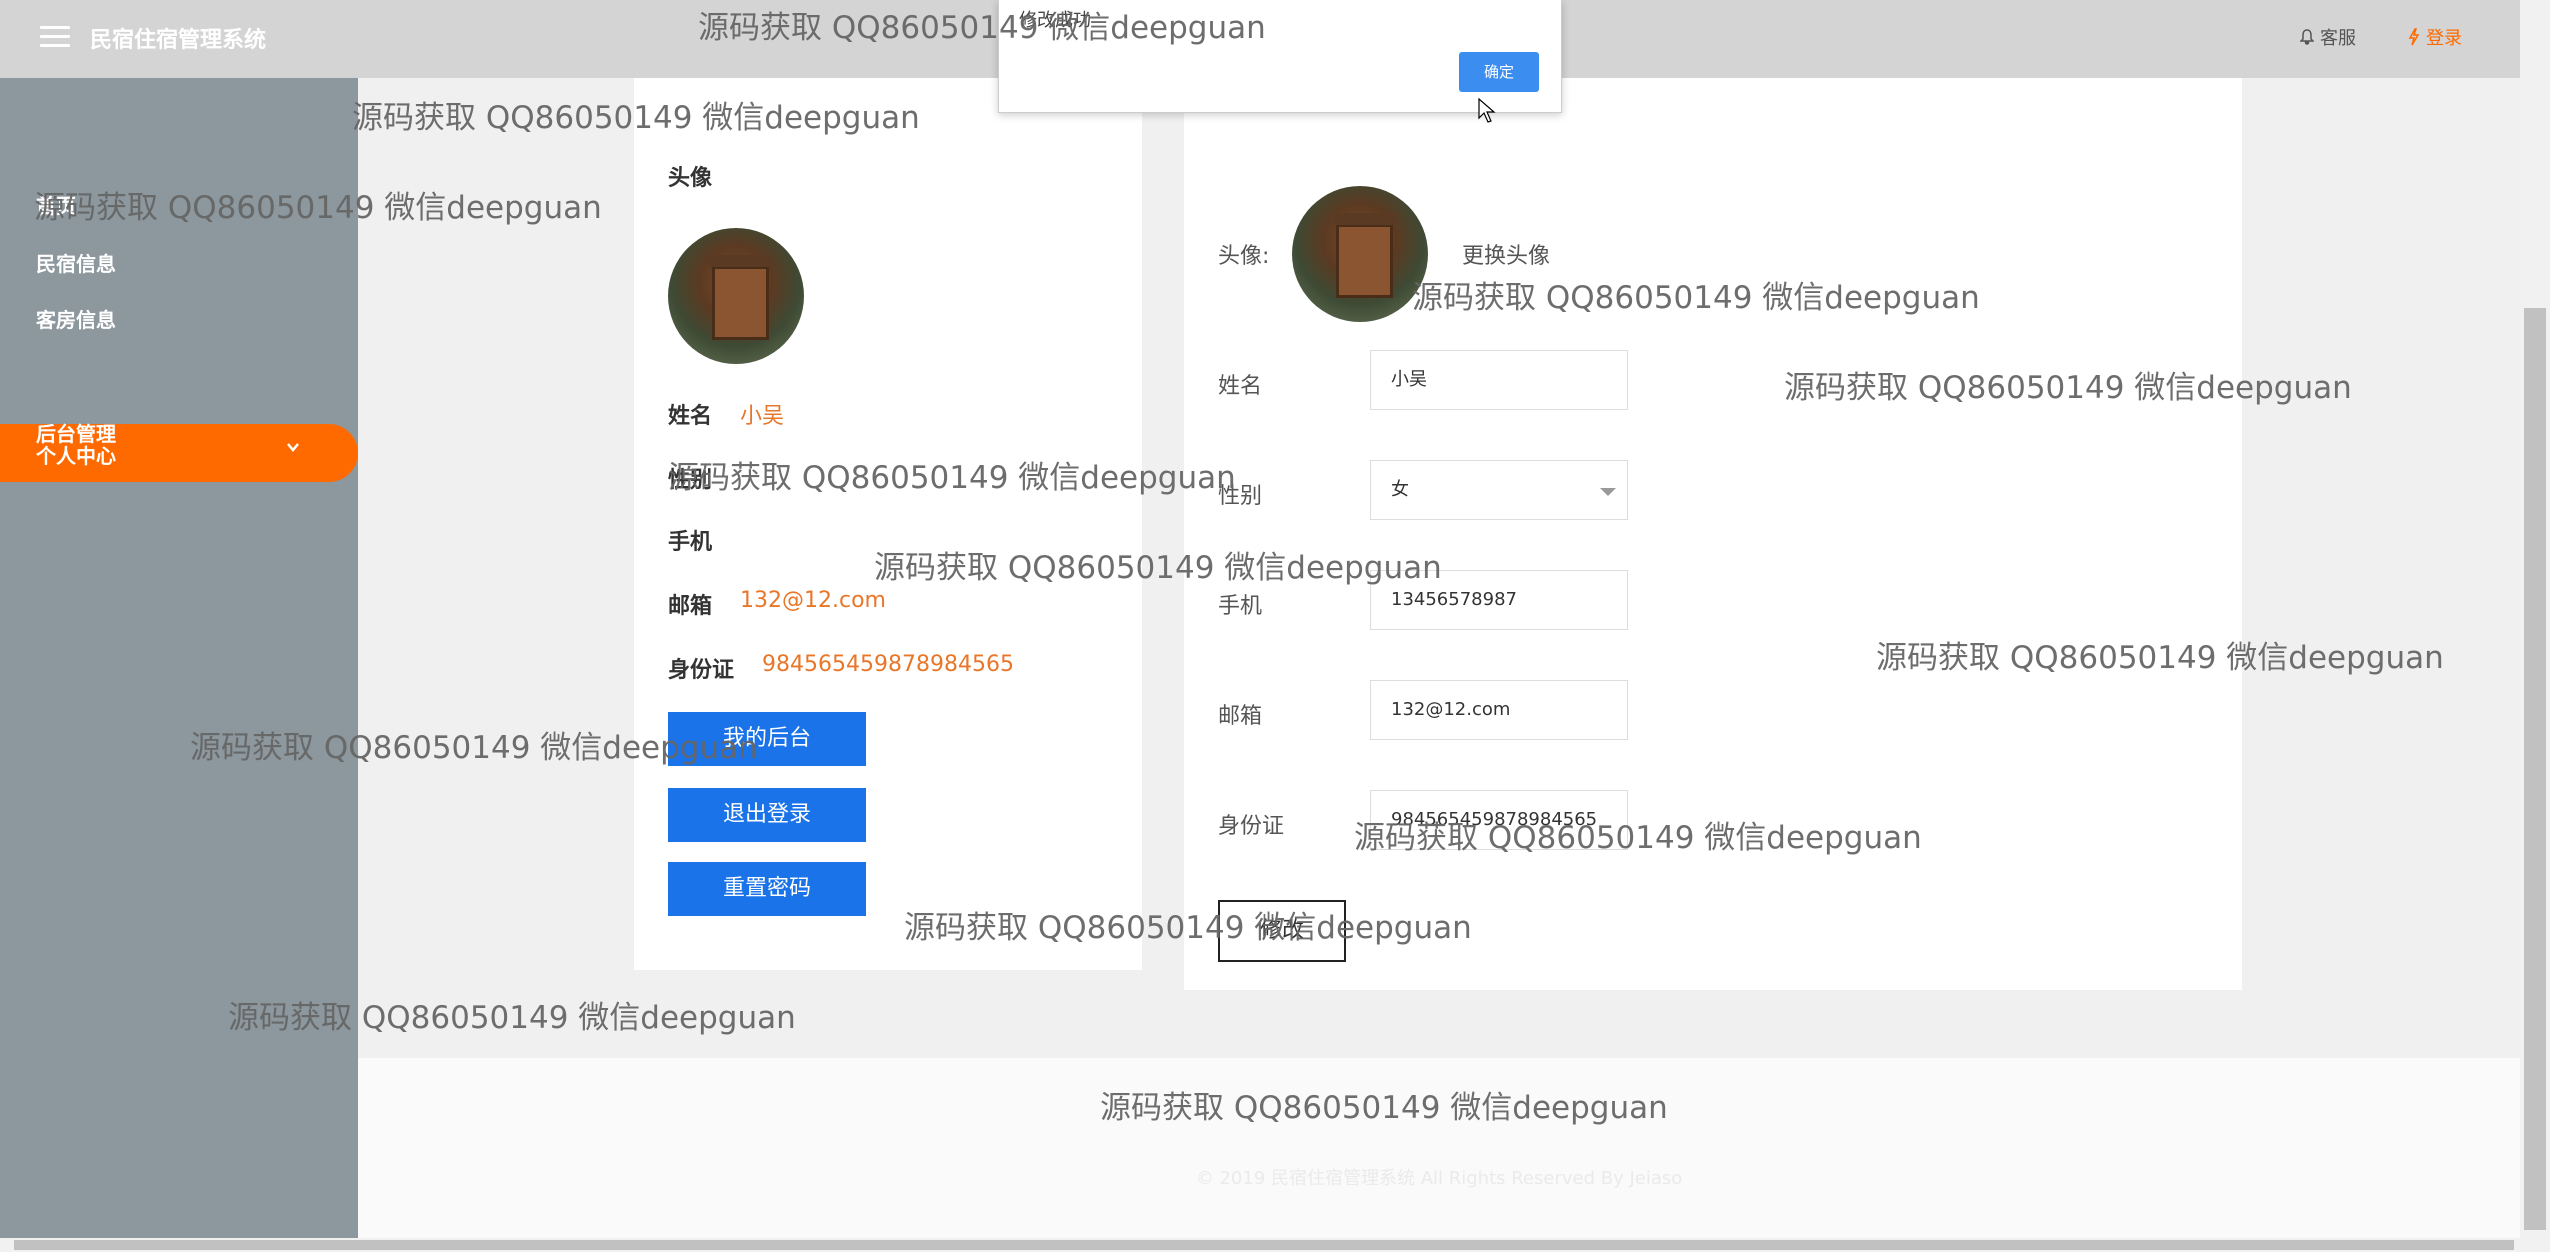 Image resolution: width=2550 pixels, height=1252 pixels. What do you see at coordinates (1240, 716) in the screenshot?
I see `form-email-label: 邮箱` at bounding box center [1240, 716].